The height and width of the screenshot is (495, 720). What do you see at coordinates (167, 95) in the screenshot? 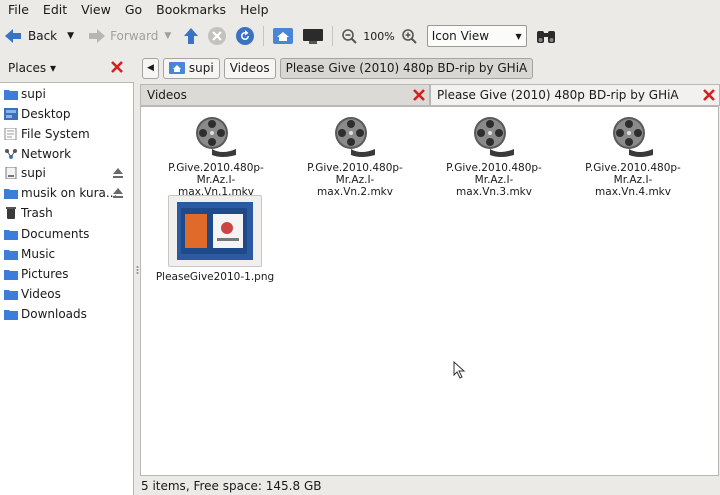
I see `tab-label: Videos` at bounding box center [167, 95].